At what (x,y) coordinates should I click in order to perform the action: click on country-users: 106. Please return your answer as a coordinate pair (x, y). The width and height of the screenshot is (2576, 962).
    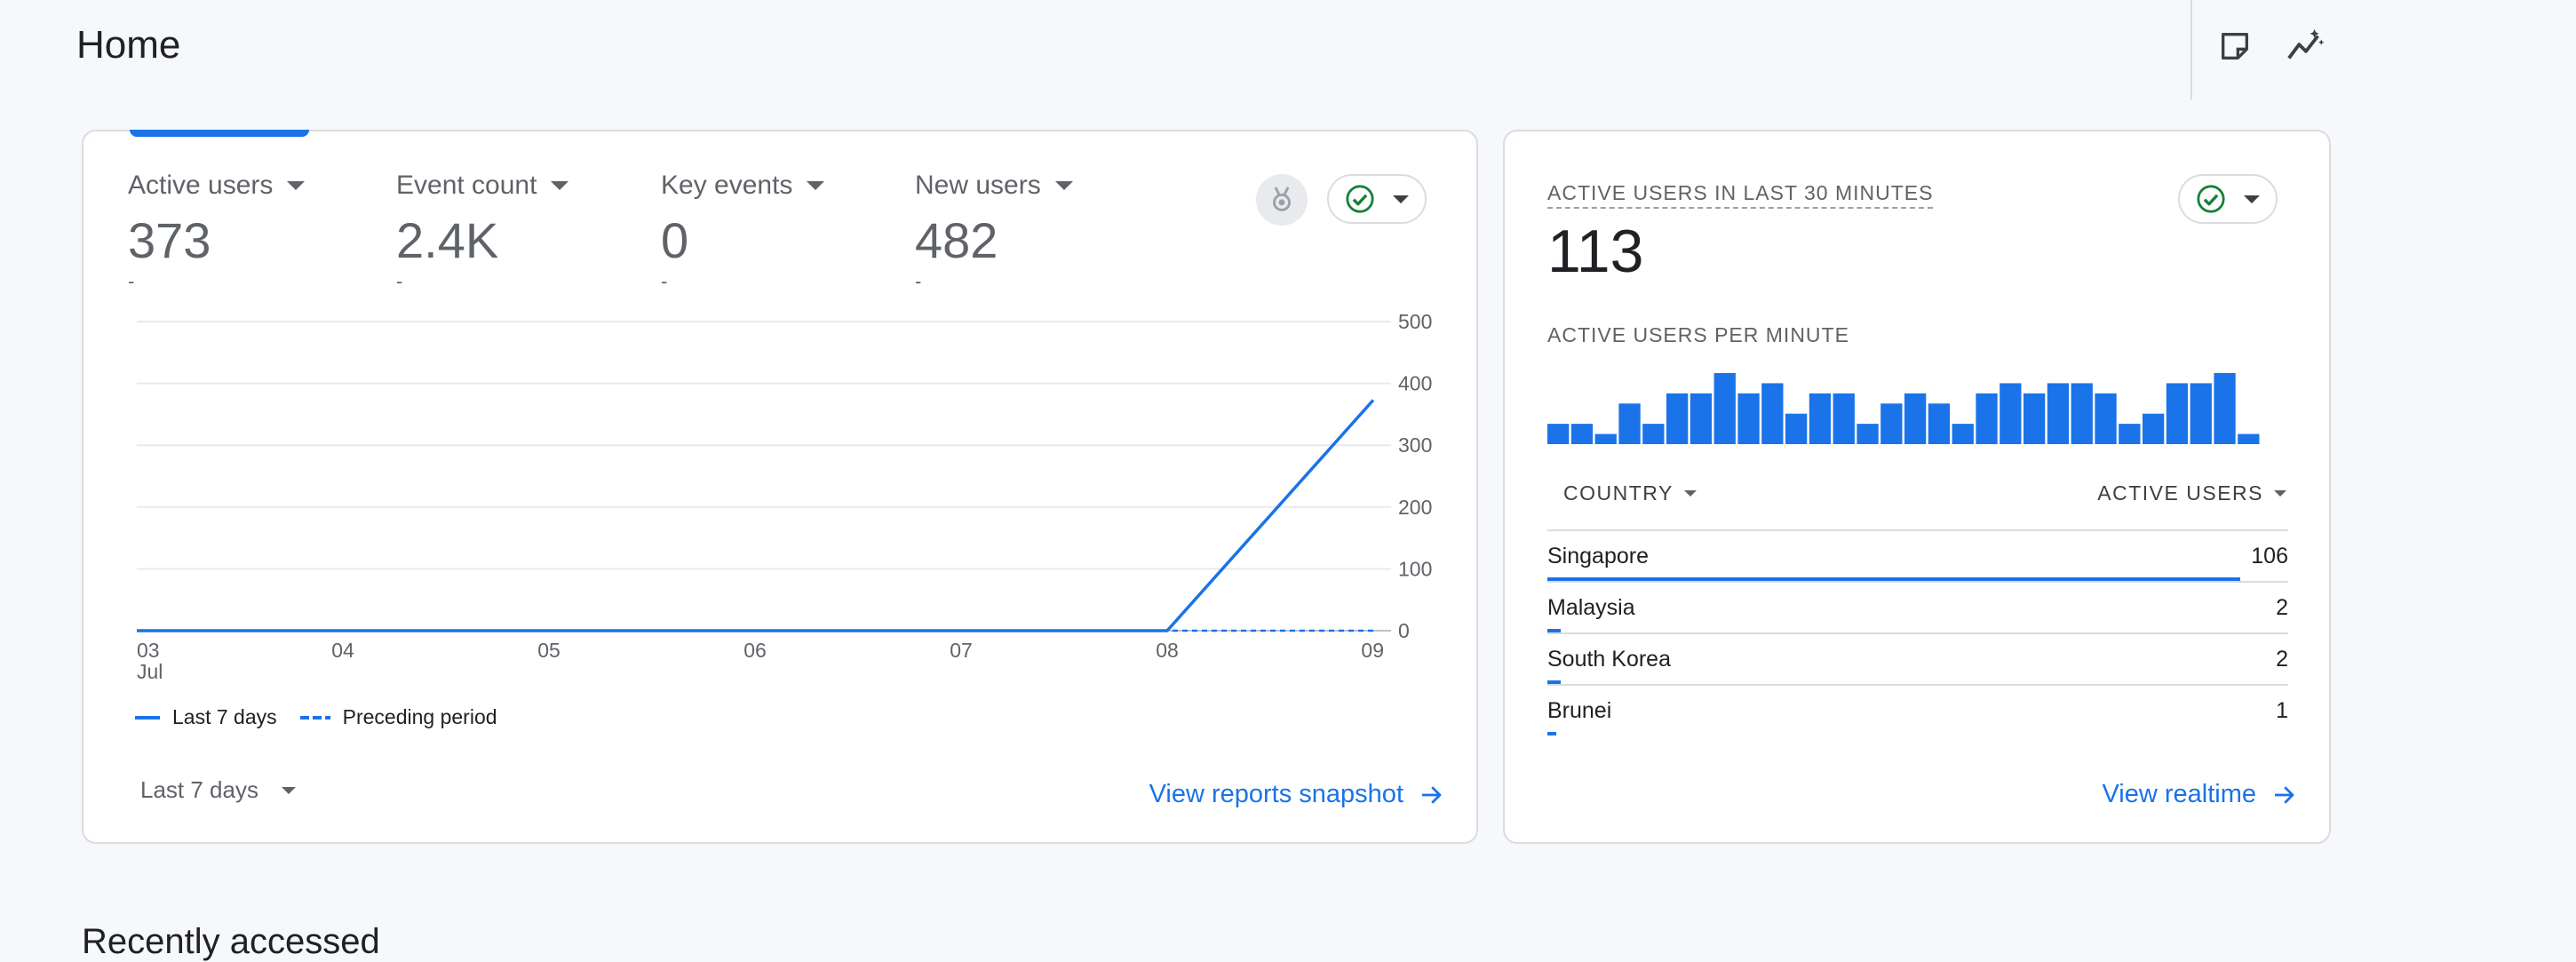
    Looking at the image, I should click on (2269, 556).